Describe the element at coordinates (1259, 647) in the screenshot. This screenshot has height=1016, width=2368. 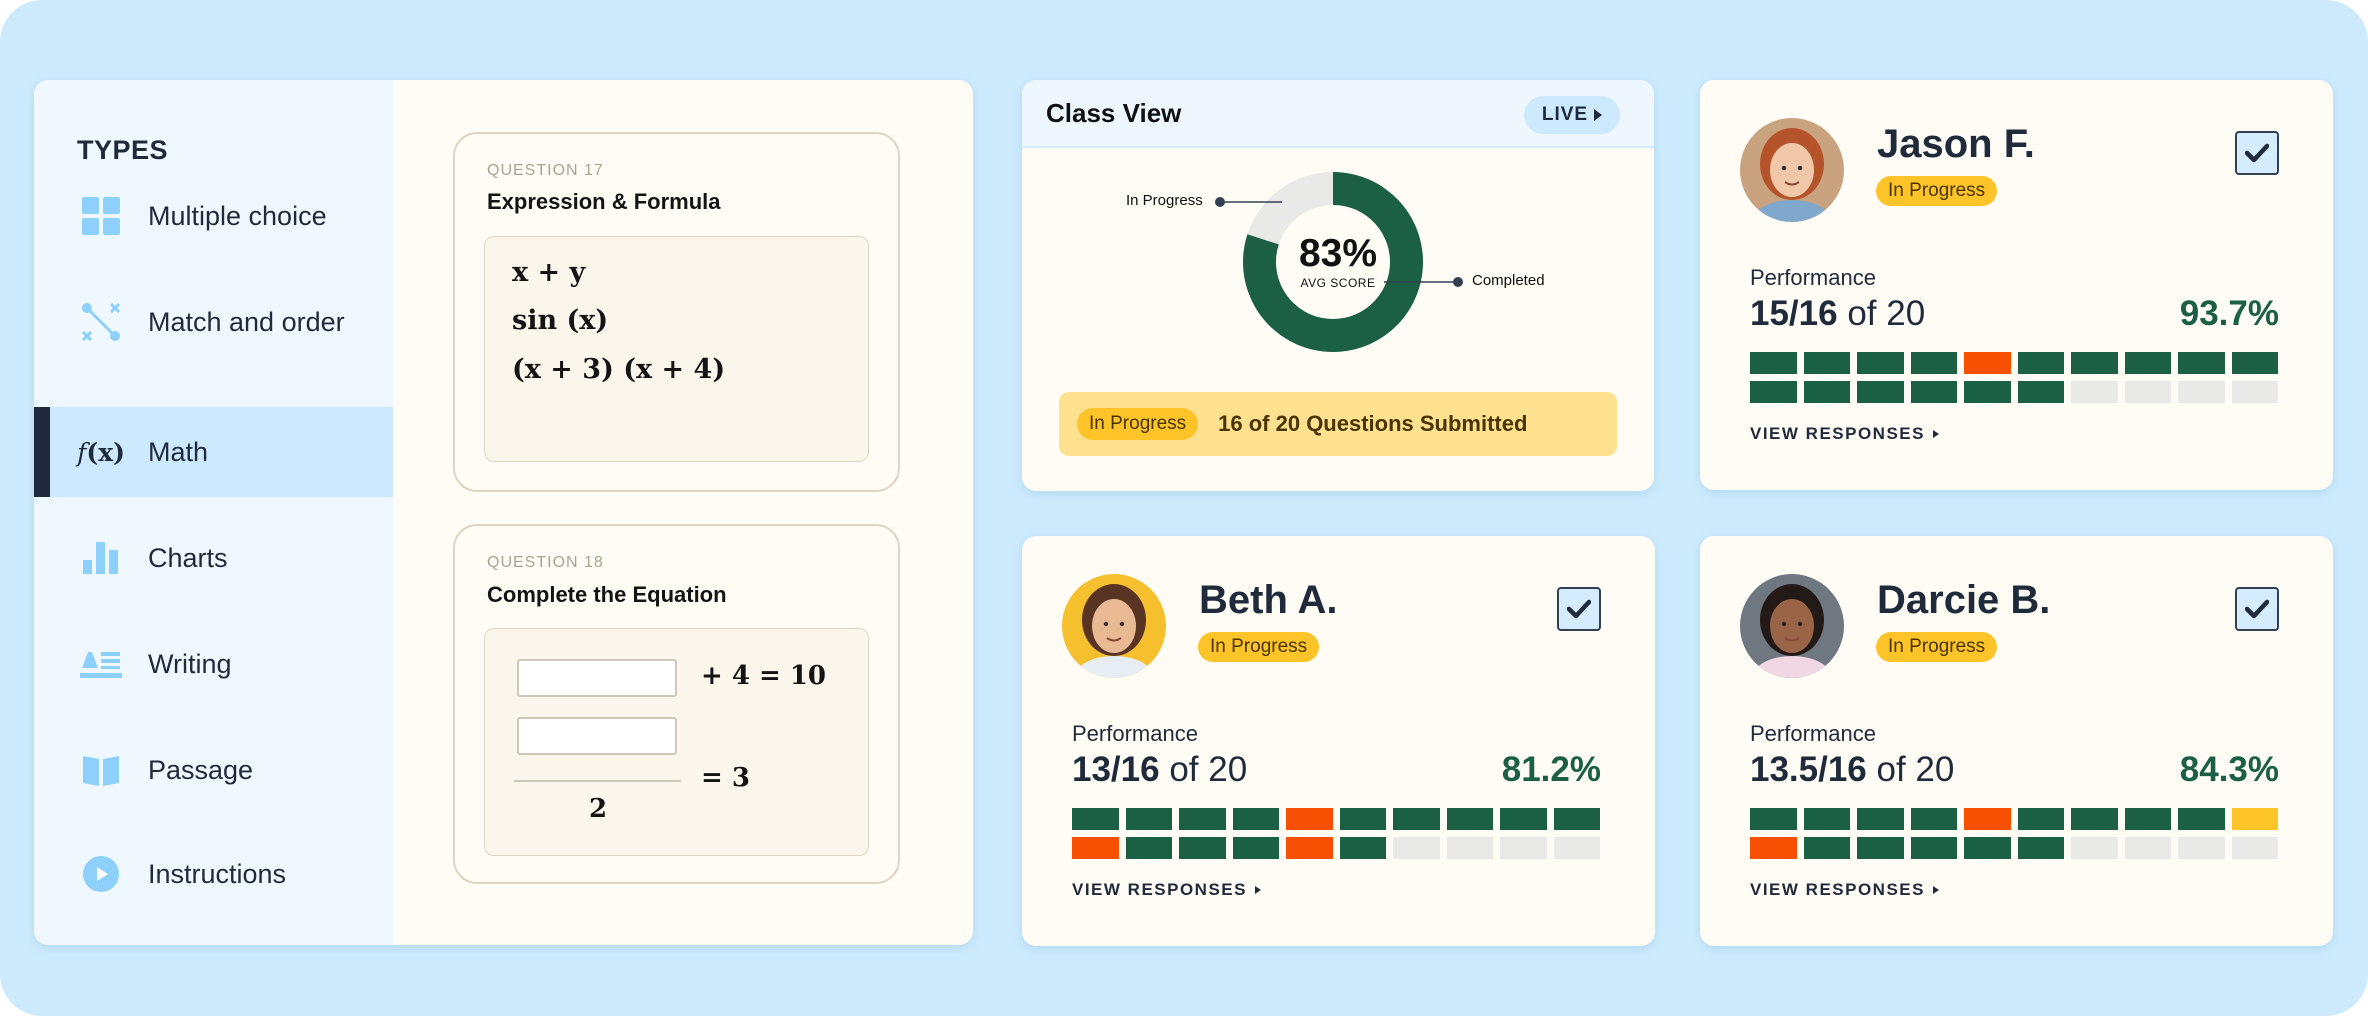
I see `status-badge: In Progress` at that location.